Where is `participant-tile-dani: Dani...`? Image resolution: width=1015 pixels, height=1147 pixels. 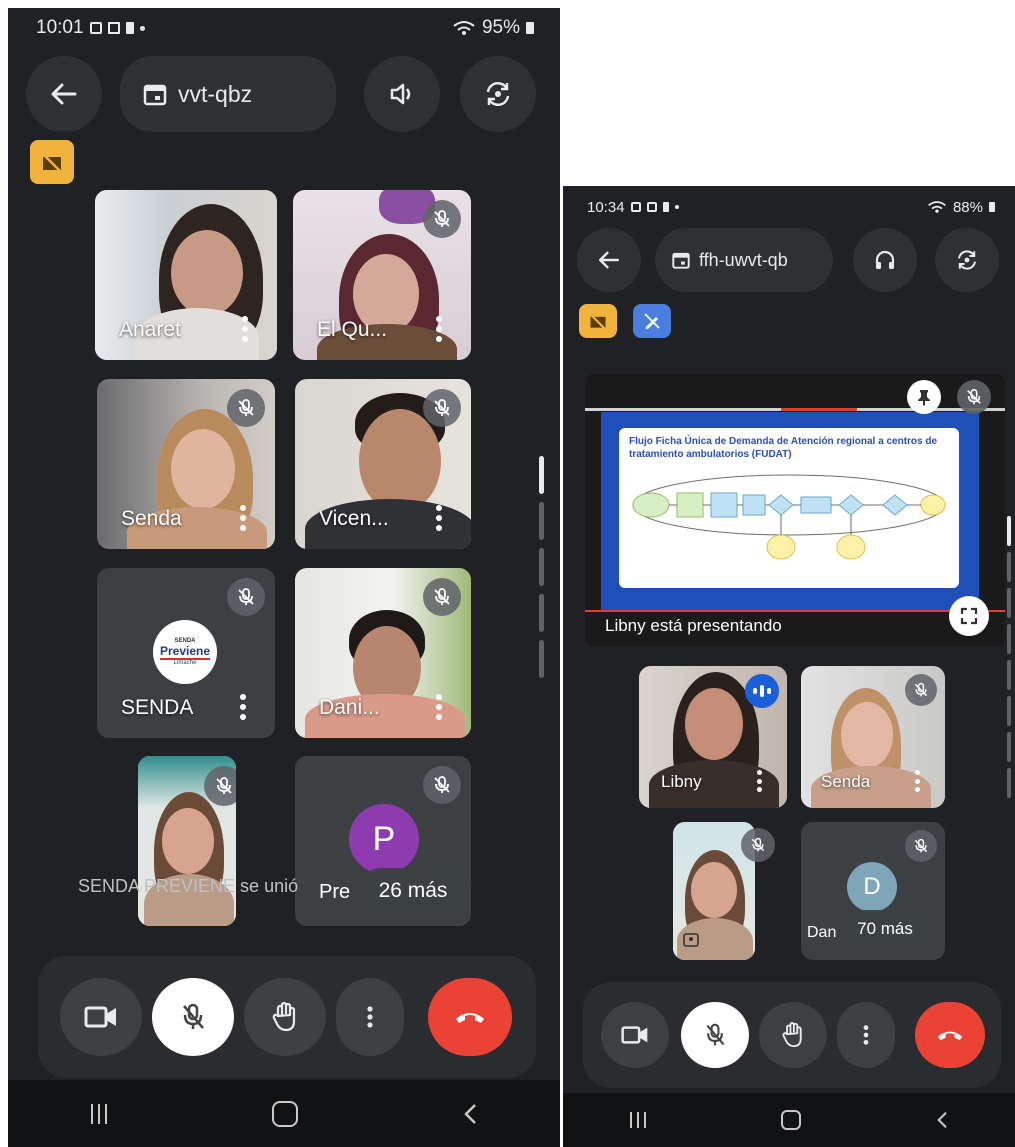
participant-tile-dani: Dani... is located at coordinates (383, 653).